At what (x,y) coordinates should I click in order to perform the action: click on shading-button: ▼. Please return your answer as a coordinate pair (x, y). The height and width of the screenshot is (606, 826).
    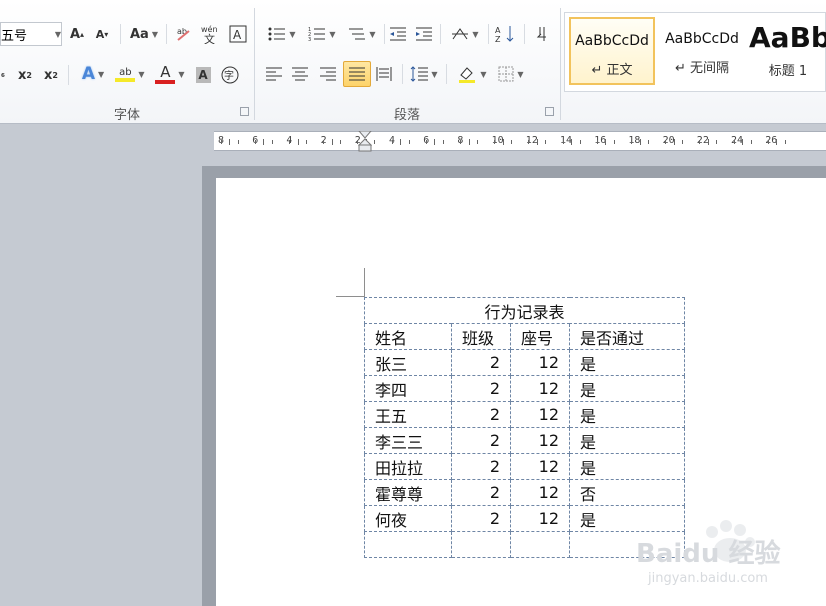
    Looking at the image, I should click on (472, 74).